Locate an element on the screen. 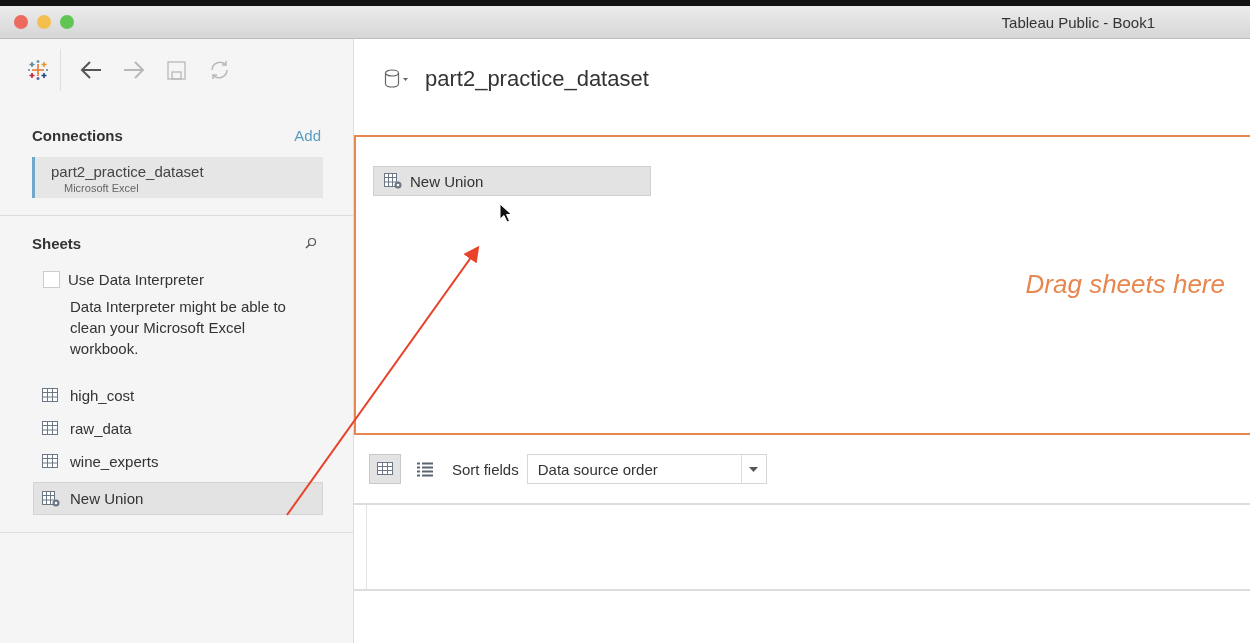 This screenshot has height=643, width=1250. sort-dropdown: Data source order is located at coordinates (646, 469).